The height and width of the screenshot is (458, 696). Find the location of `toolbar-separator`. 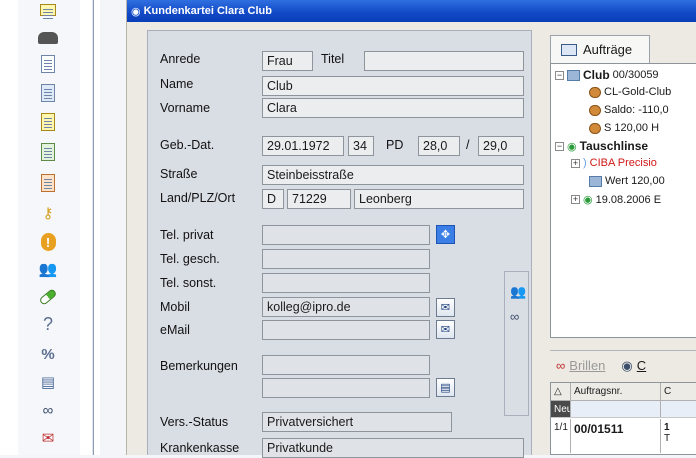

toolbar-separator is located at coordinates (93, 227).